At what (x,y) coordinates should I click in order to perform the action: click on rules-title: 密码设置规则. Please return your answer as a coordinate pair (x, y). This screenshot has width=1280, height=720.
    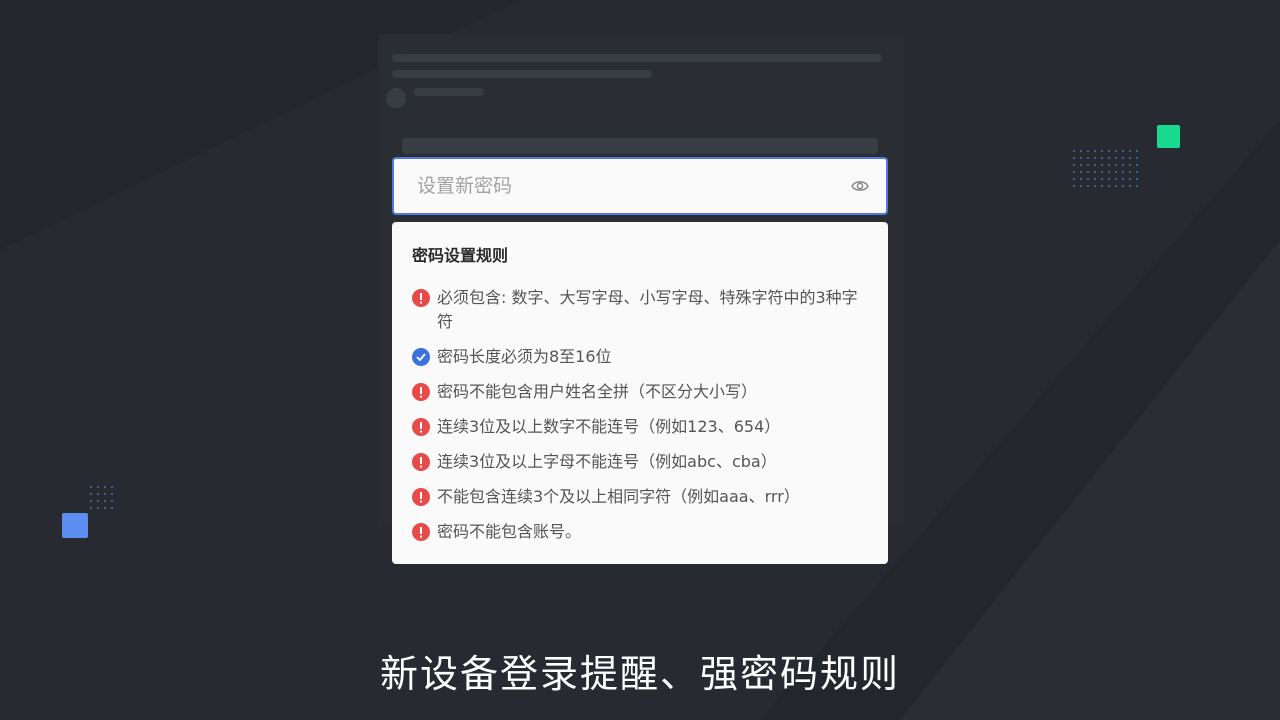
    Looking at the image, I should click on (460, 255).